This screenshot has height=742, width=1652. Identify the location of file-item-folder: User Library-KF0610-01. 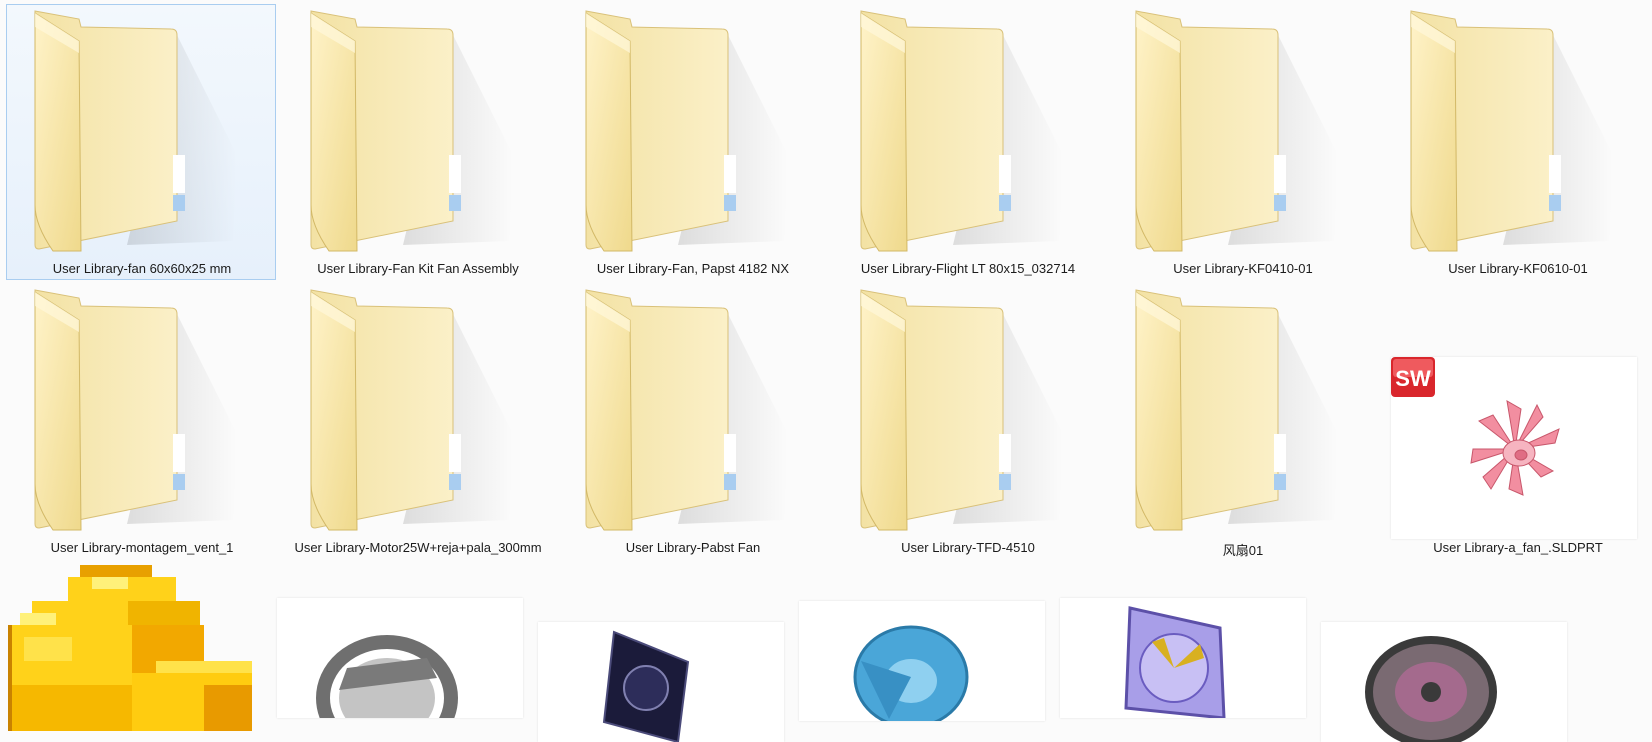
(1517, 142).